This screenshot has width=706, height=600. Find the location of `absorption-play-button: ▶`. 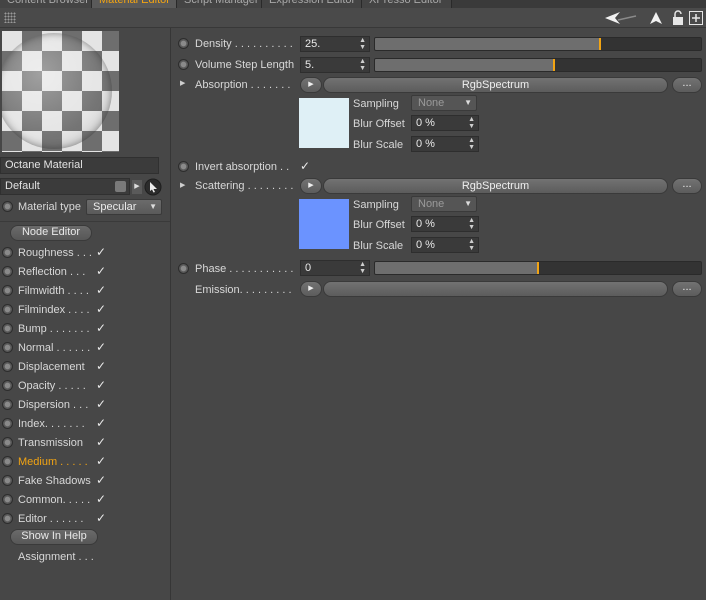

absorption-play-button: ▶ is located at coordinates (311, 85).